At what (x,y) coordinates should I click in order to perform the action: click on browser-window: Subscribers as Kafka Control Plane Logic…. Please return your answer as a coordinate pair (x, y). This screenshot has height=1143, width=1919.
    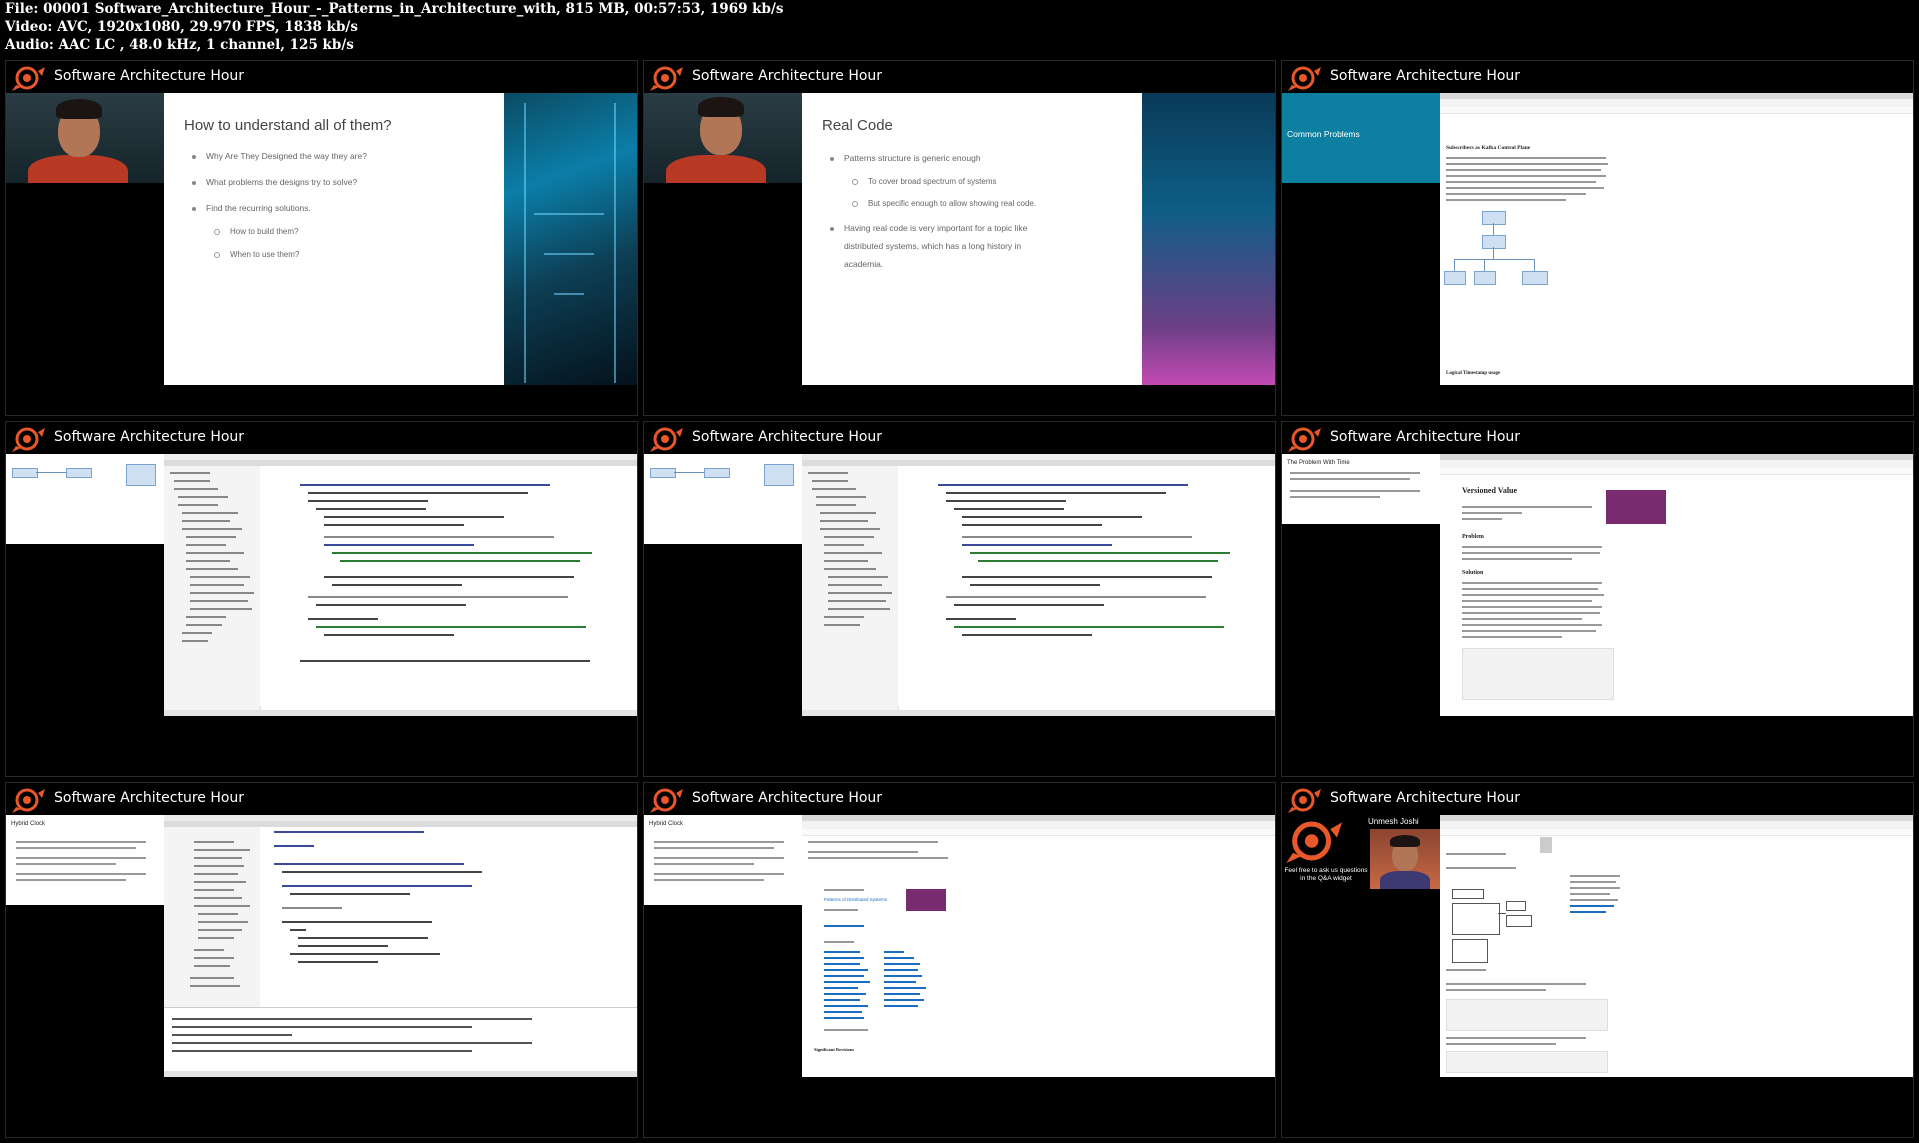
    Looking at the image, I should click on (1676, 239).